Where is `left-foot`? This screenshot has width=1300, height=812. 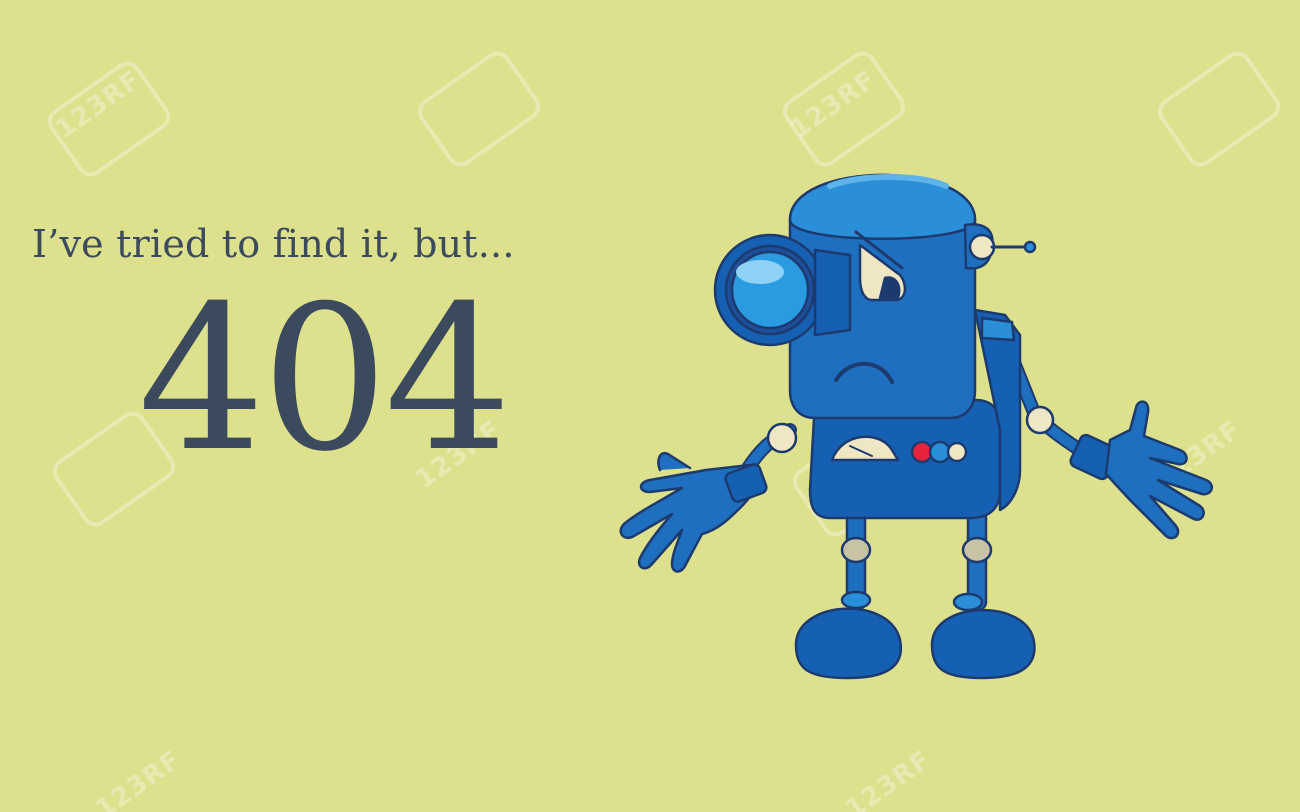 left-foot is located at coordinates (848, 643).